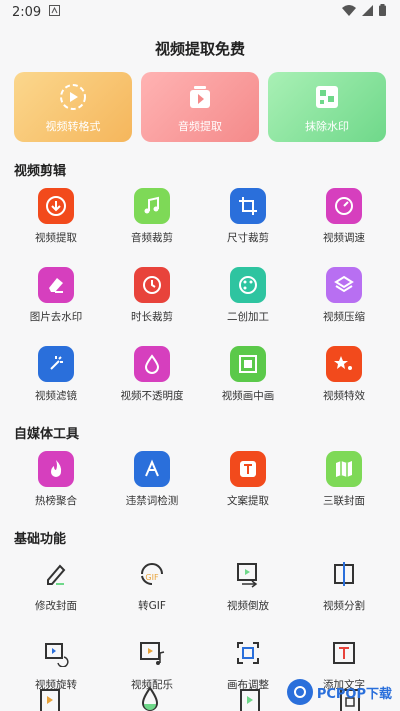 Image resolution: width=400 pixels, height=711 pixels. I want to click on eraser-icon, so click(56, 285).